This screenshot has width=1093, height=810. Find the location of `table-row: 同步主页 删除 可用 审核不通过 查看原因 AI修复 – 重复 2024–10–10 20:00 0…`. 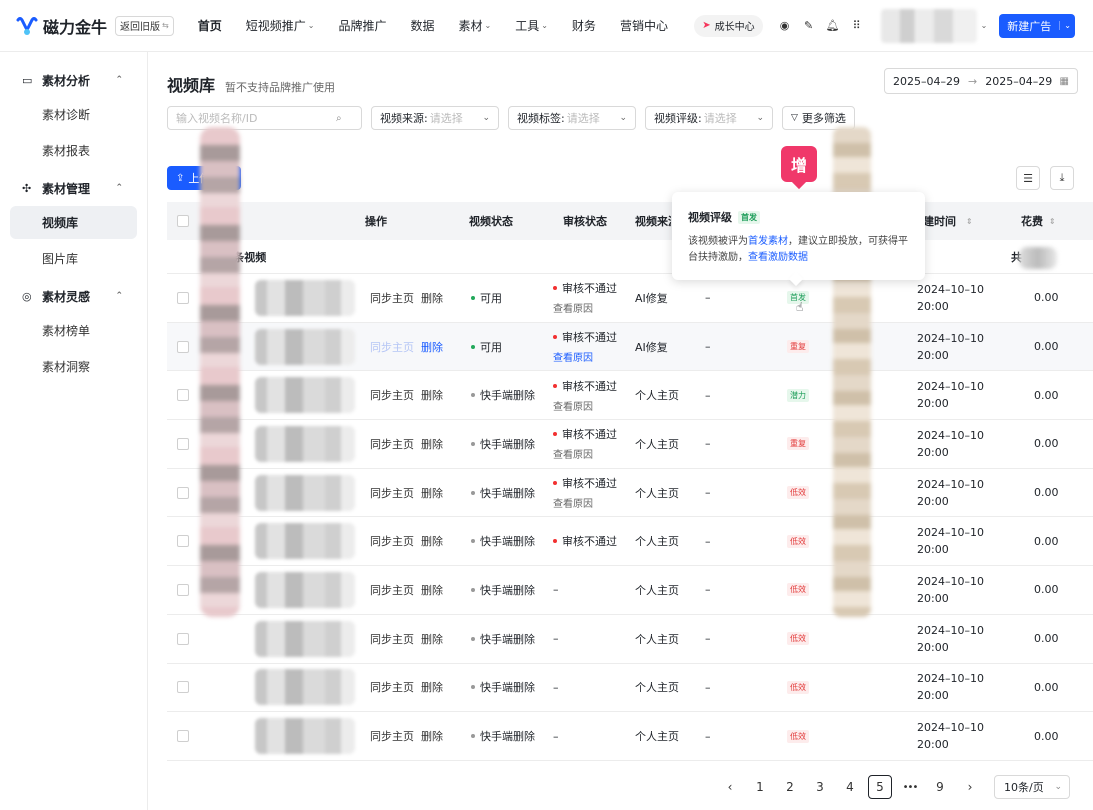

table-row: 同步主页 删除 可用 审核不通过 查看原因 AI修复 – 重复 2024–10–10 20:00 0… is located at coordinates (630, 347).